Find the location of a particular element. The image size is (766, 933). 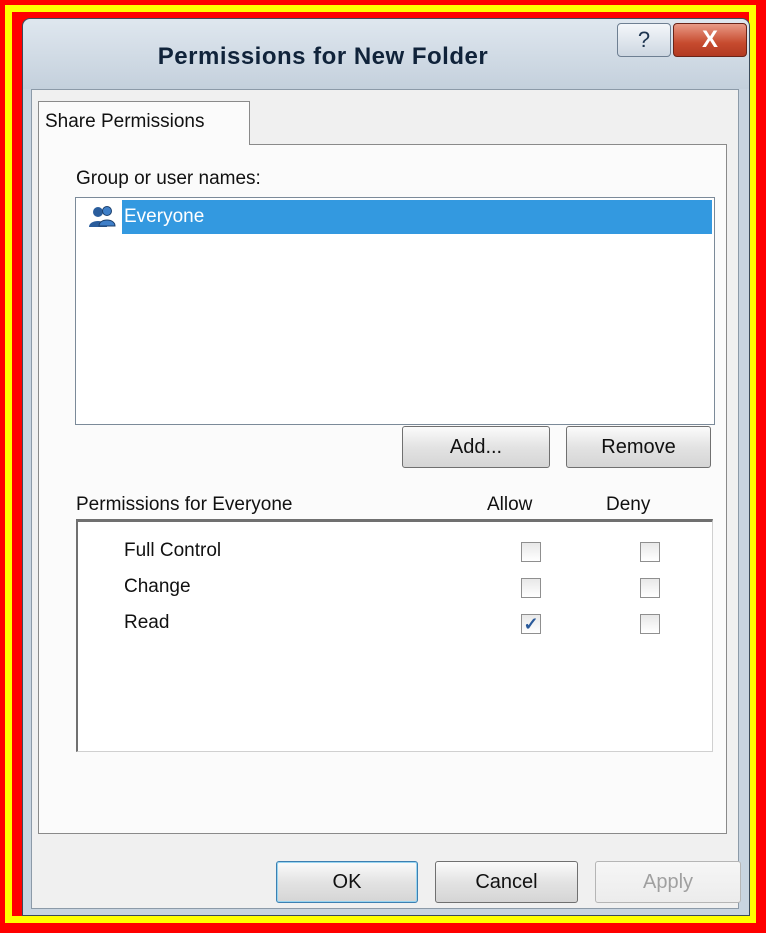

allow-checkbox-full-control is located at coordinates (531, 552).